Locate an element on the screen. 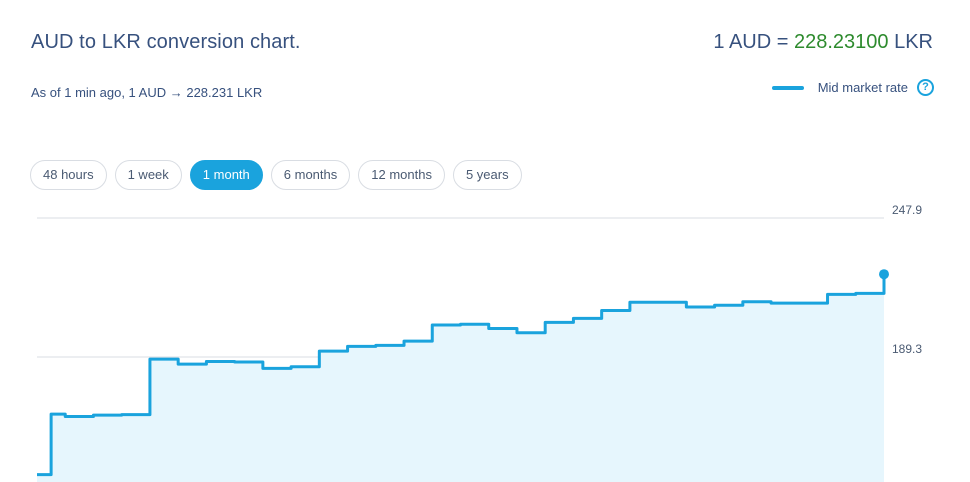 The width and height of the screenshot is (970, 482). y-tick-label: 189.3 is located at coordinates (907, 349).